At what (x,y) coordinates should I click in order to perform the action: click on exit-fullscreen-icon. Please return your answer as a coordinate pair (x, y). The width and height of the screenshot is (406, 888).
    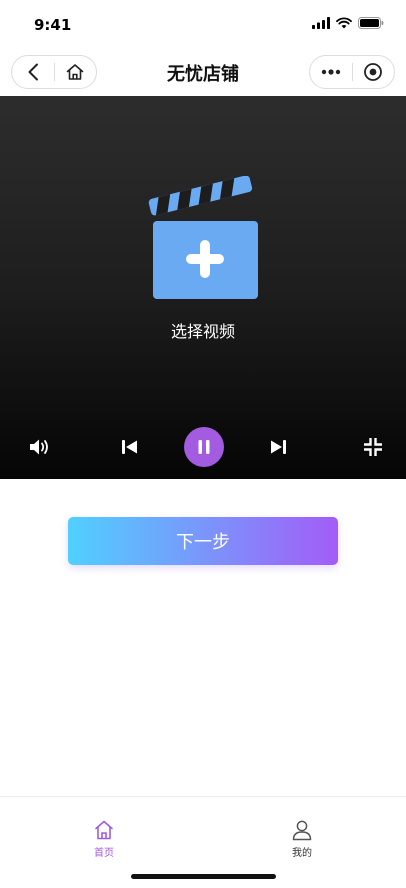
    Looking at the image, I should click on (373, 447).